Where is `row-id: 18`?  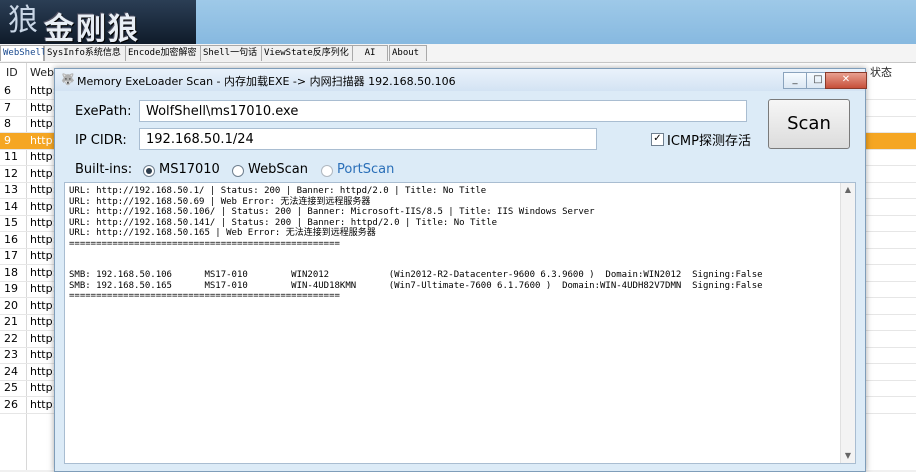
row-id: 18 is located at coordinates (11, 272).